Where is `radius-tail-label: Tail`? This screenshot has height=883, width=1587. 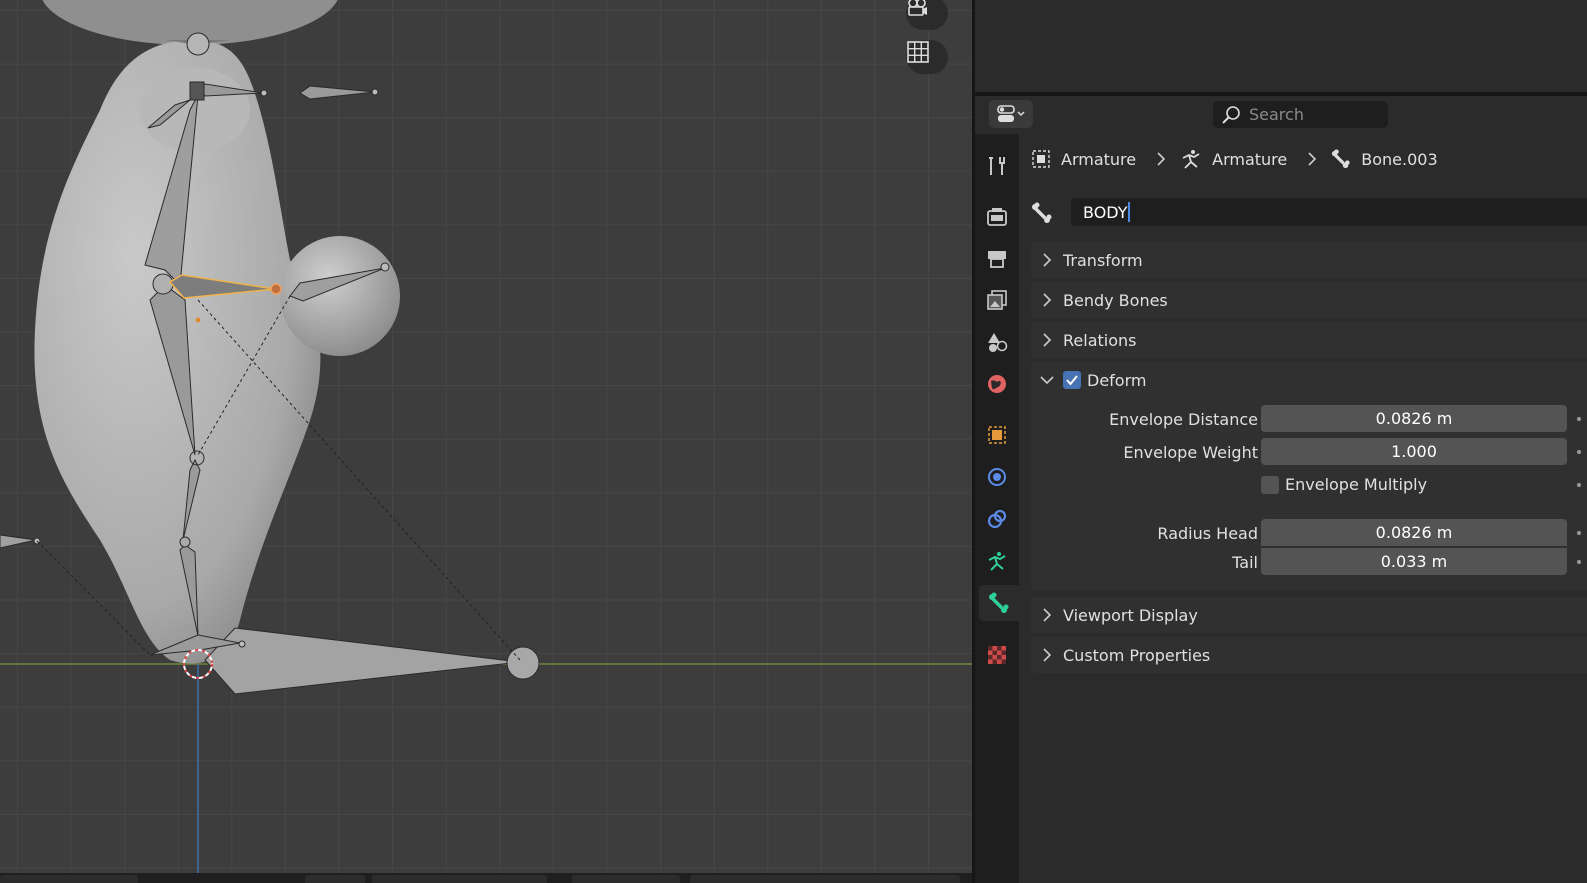 radius-tail-label: Tail is located at coordinates (1245, 562).